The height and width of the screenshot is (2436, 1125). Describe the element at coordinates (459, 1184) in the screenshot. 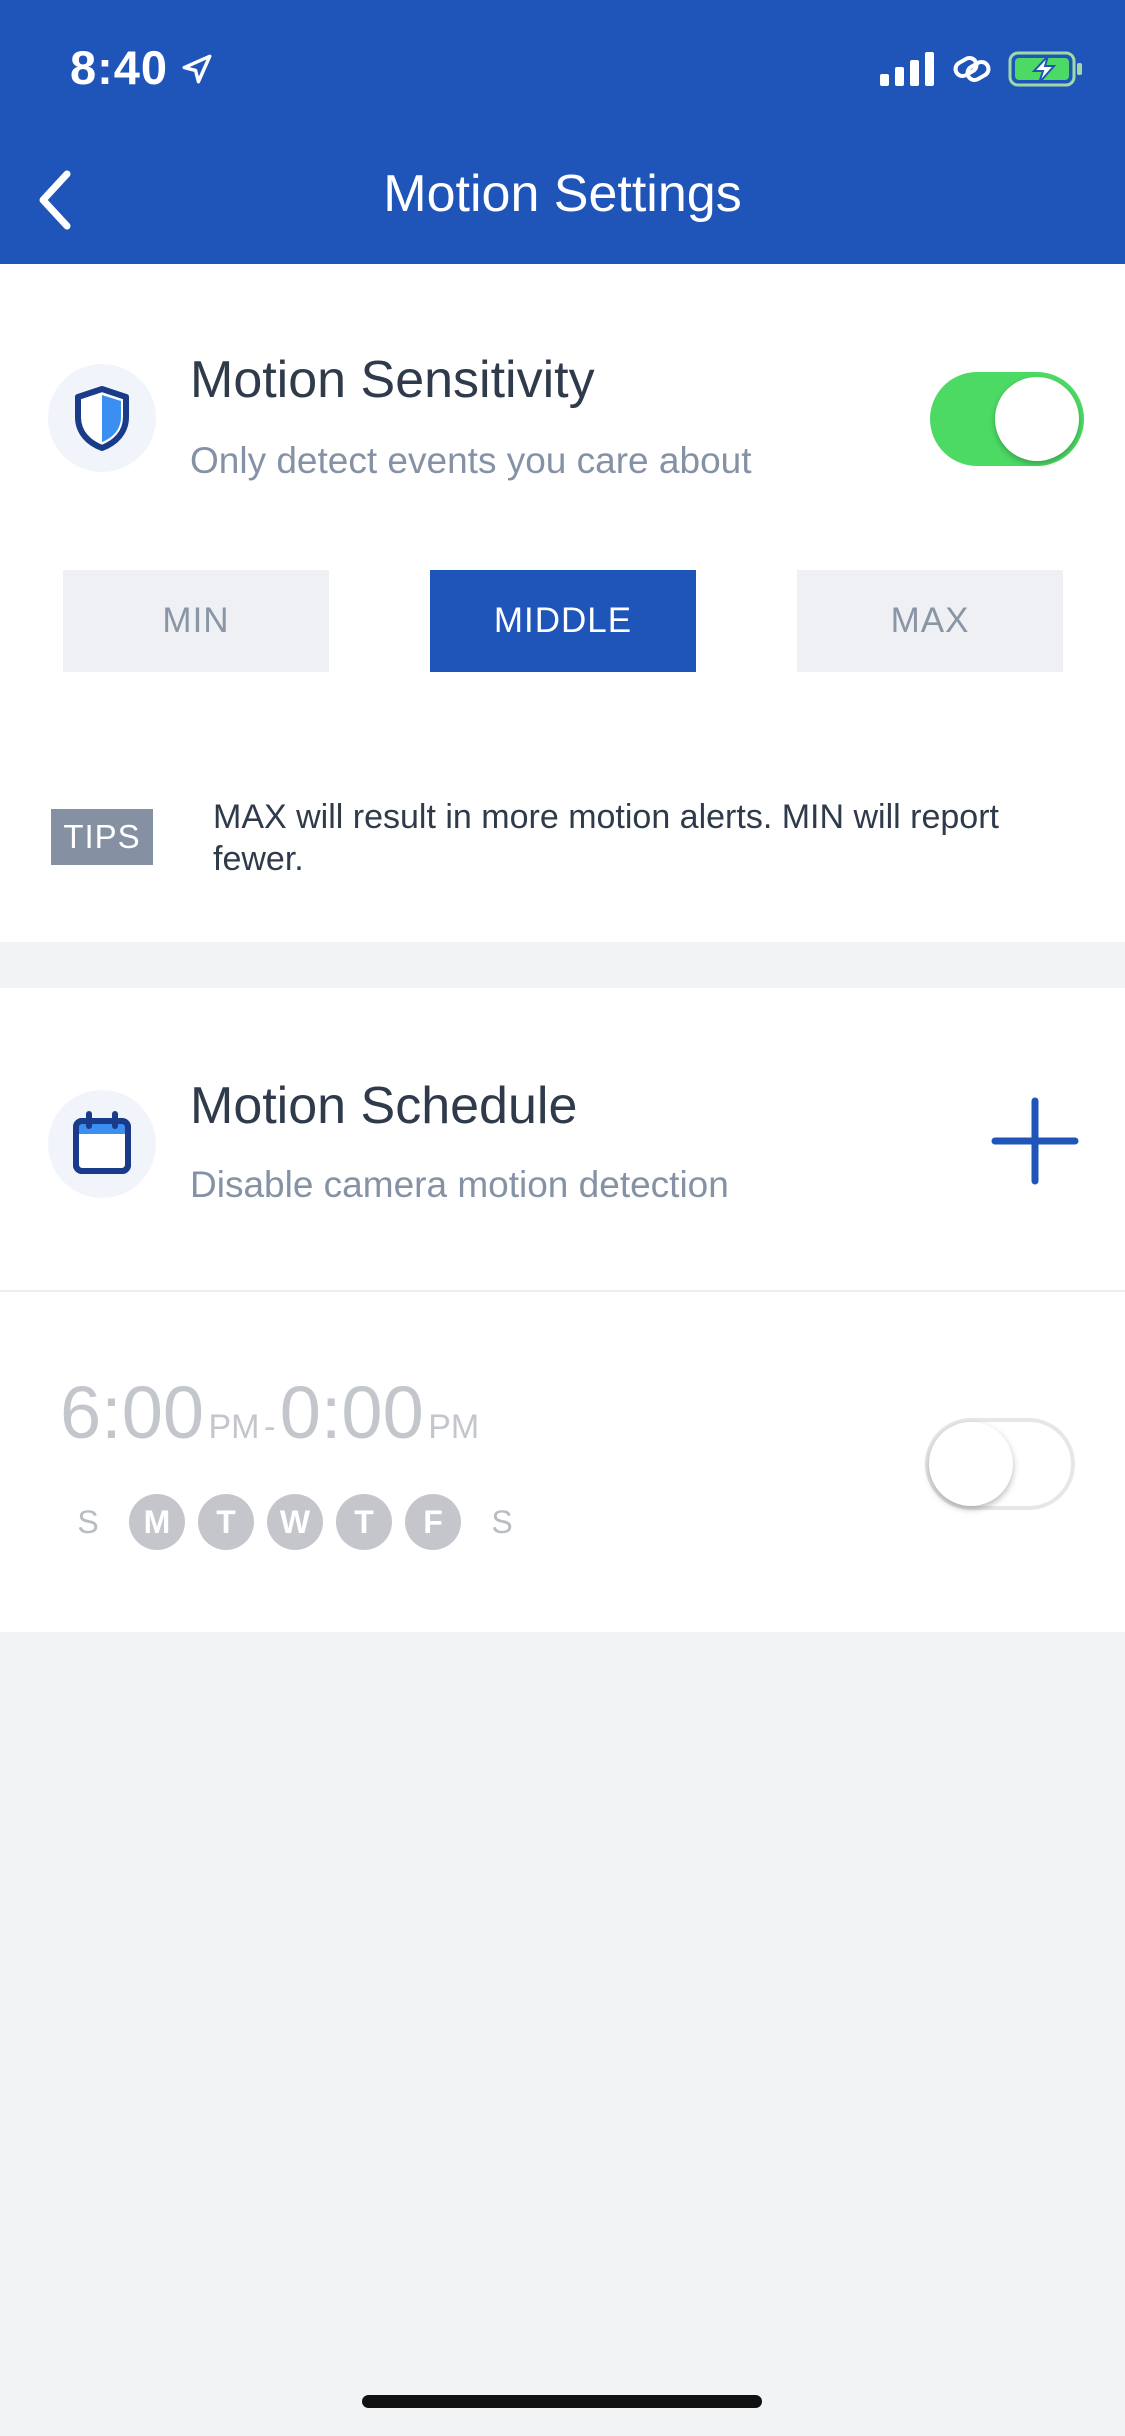

I see `schedule-subtitle: Disable camera motion detection` at that location.